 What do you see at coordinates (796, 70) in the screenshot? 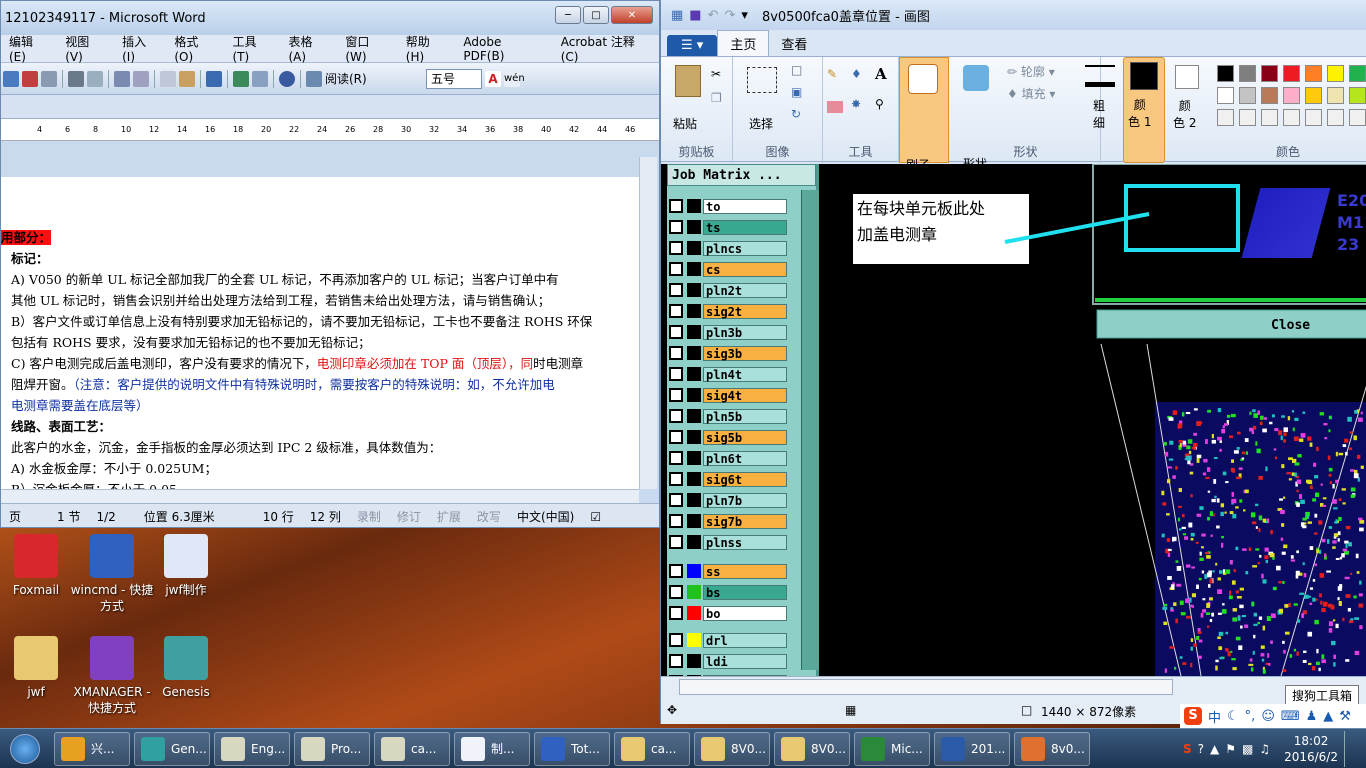
I see `crop-icon: □` at bounding box center [796, 70].